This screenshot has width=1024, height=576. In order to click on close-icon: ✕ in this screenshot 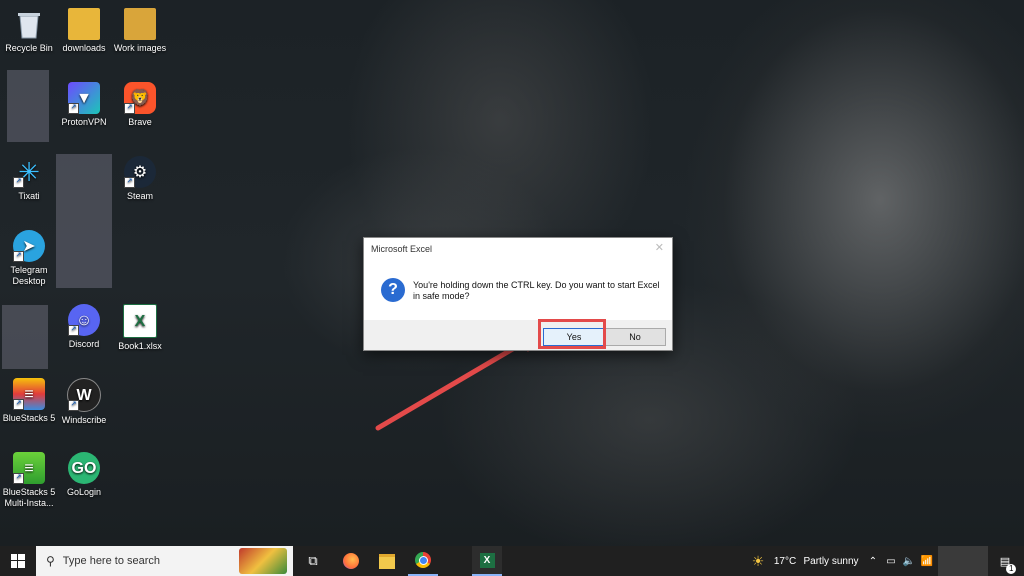, I will do `click(659, 247)`.